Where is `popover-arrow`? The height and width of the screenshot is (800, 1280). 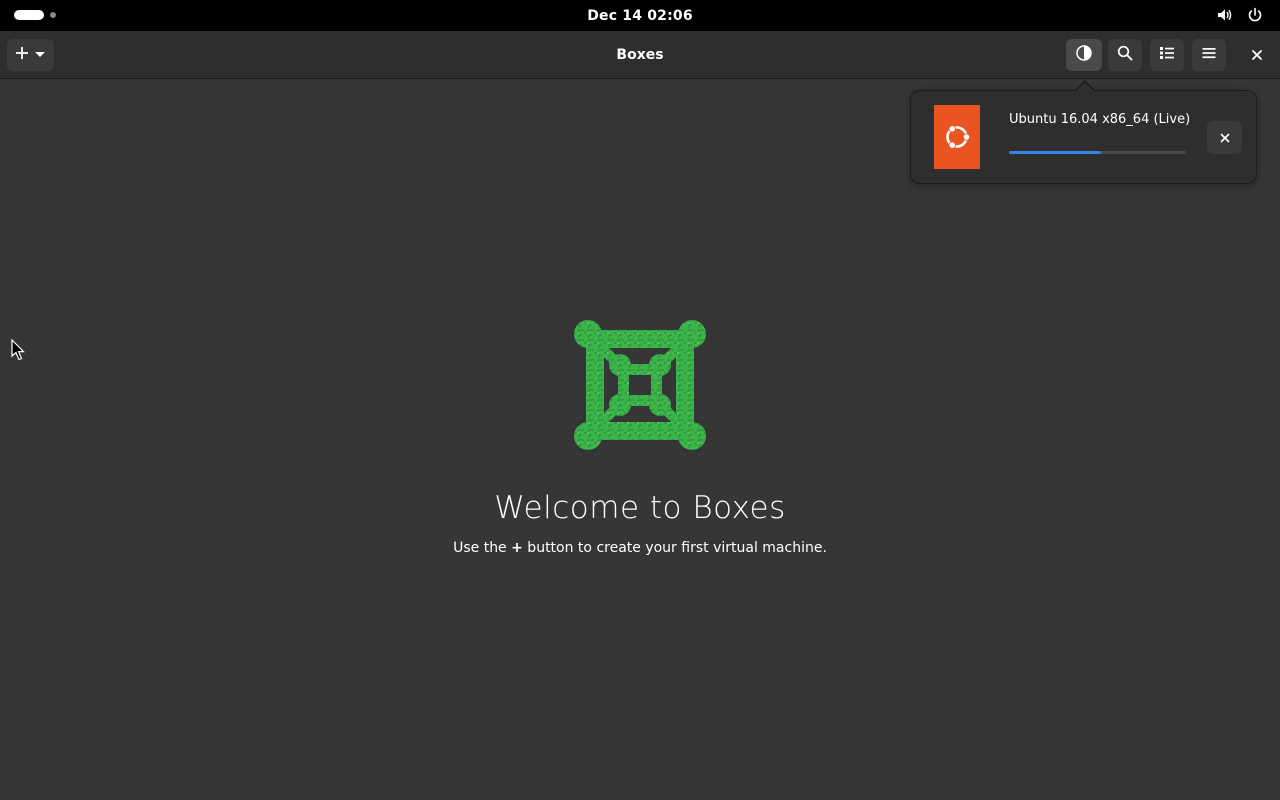 popover-arrow is located at coordinates (1085, 87).